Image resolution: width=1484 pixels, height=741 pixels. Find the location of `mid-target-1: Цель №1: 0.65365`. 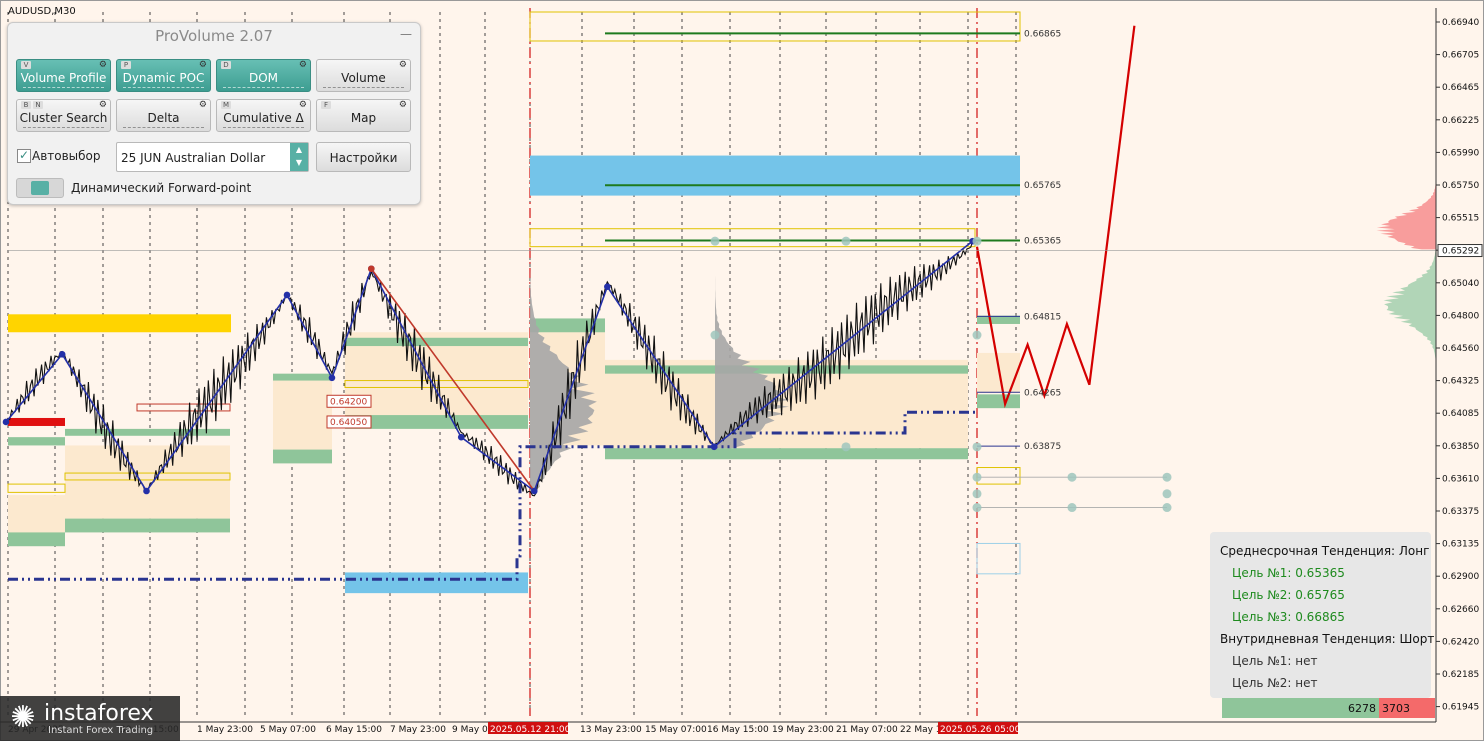

mid-target-1: Цель №1: 0.65365 is located at coordinates (1288, 573).